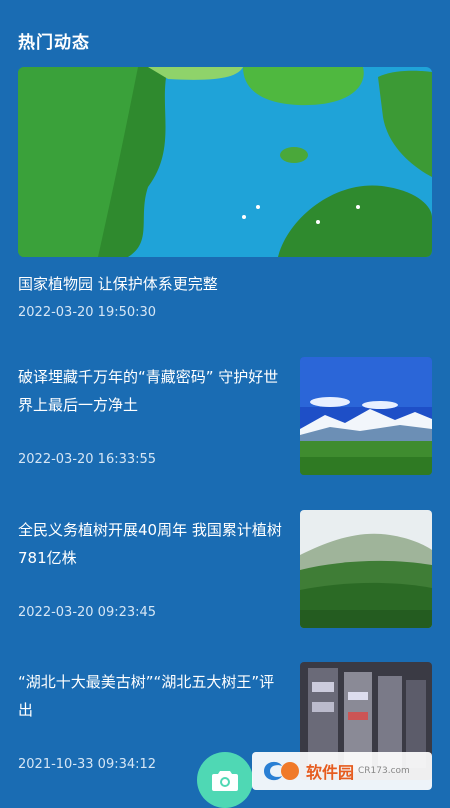 This screenshot has width=450, height=808. I want to click on watermark: 软件园 CR173.com, so click(342, 771).